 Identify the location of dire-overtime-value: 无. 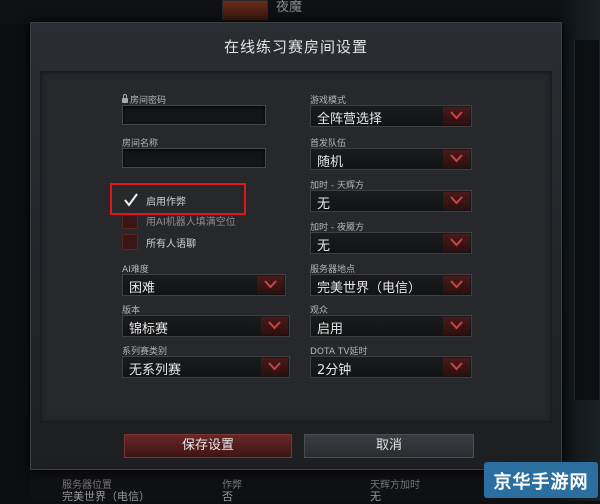
(324, 246).